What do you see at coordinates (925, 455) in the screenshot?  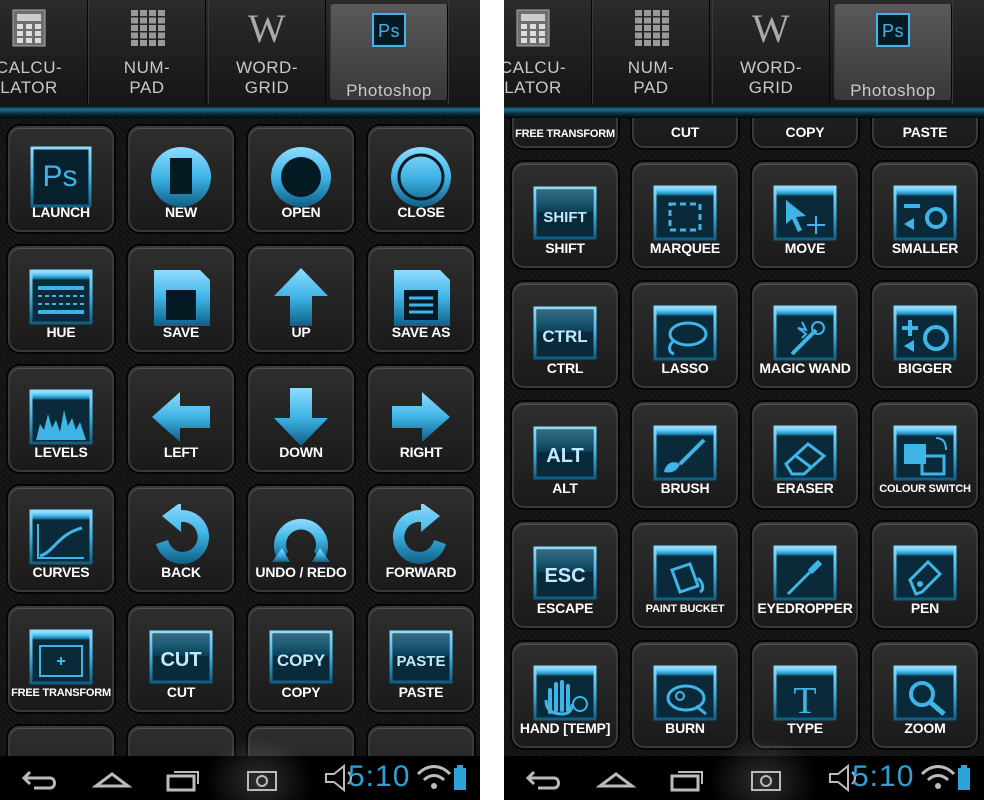 I see `colour-switch-button: COLOUR SWITCH` at bounding box center [925, 455].